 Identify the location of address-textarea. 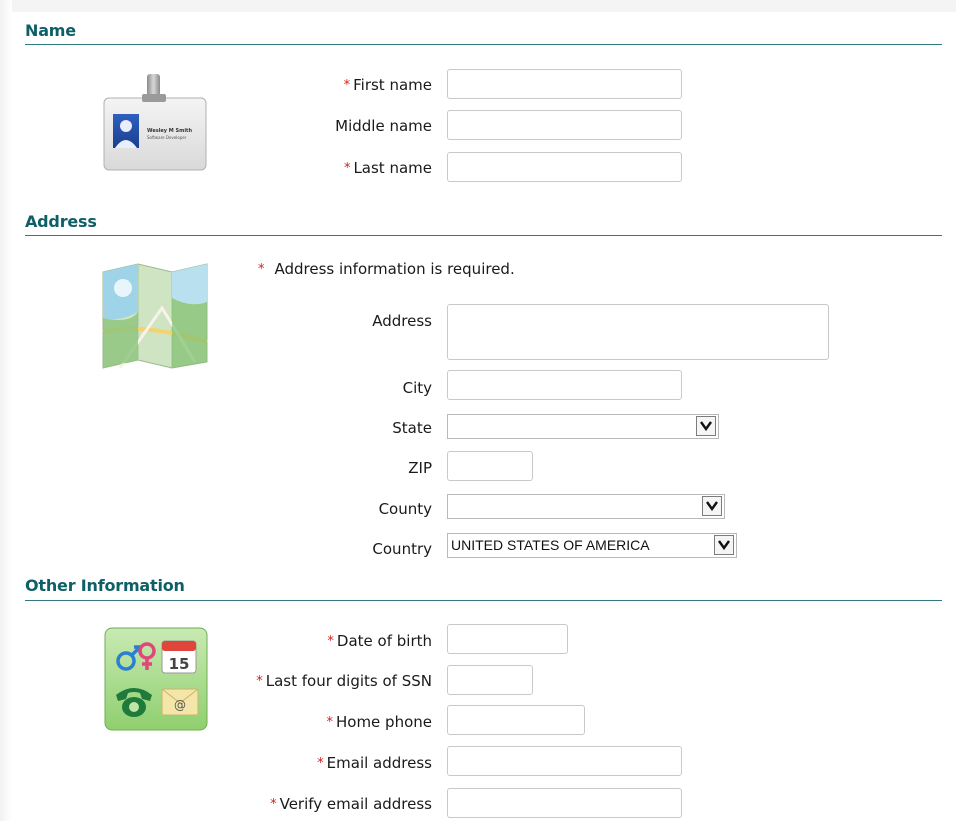
(638, 332).